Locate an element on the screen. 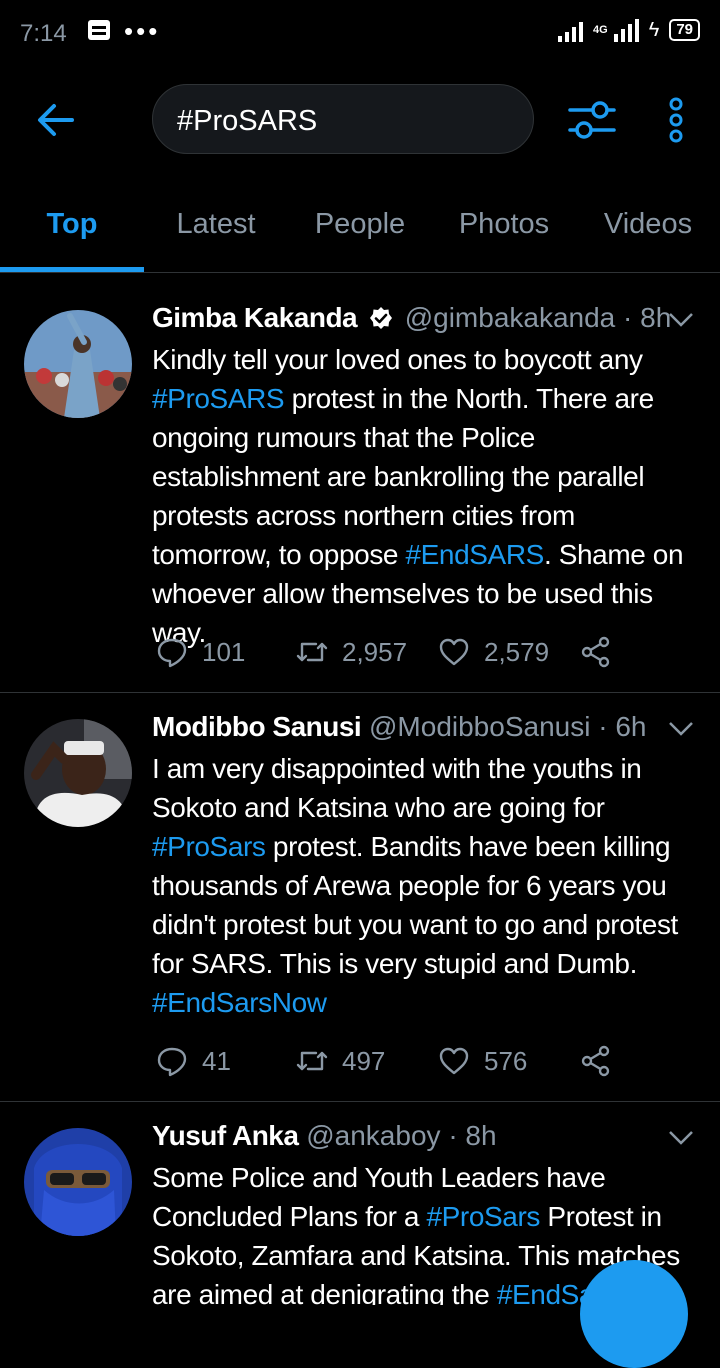 The width and height of the screenshot is (720, 1368). hashtag-link: #EndSARS is located at coordinates (474, 554).